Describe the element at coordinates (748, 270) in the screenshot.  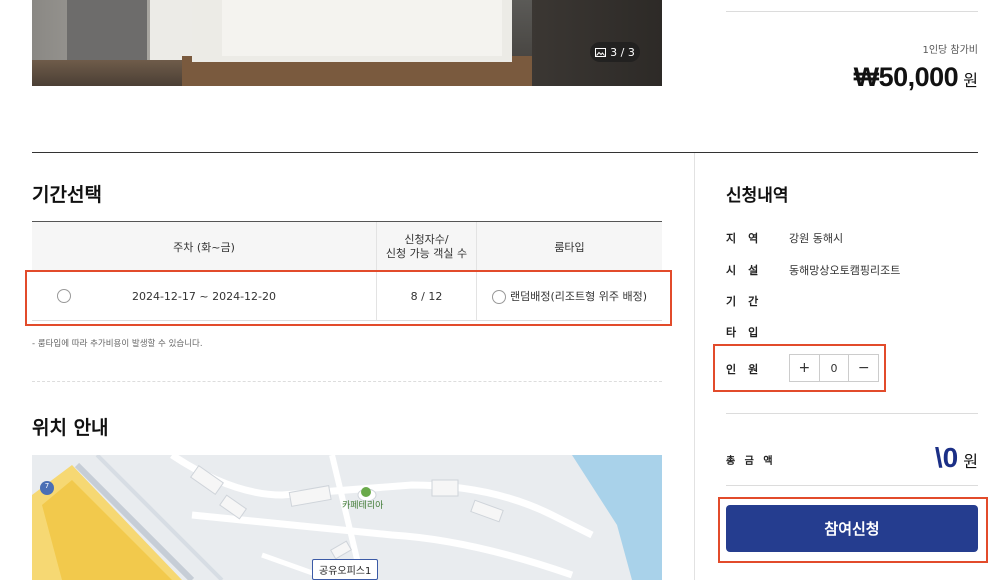
I see `summary-label-facility: 시설` at that location.